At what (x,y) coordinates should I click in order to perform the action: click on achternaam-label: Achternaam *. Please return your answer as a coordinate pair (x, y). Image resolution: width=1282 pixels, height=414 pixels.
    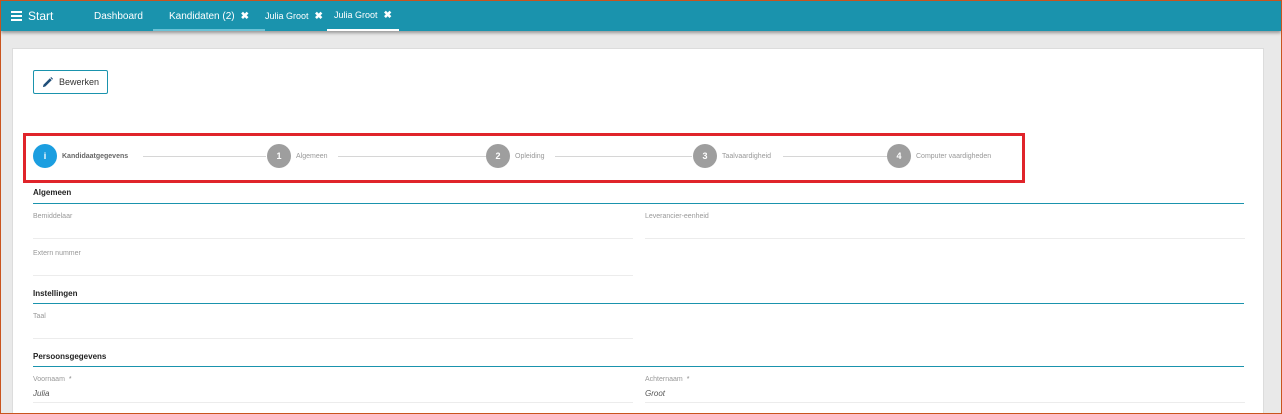
    Looking at the image, I should click on (667, 379).